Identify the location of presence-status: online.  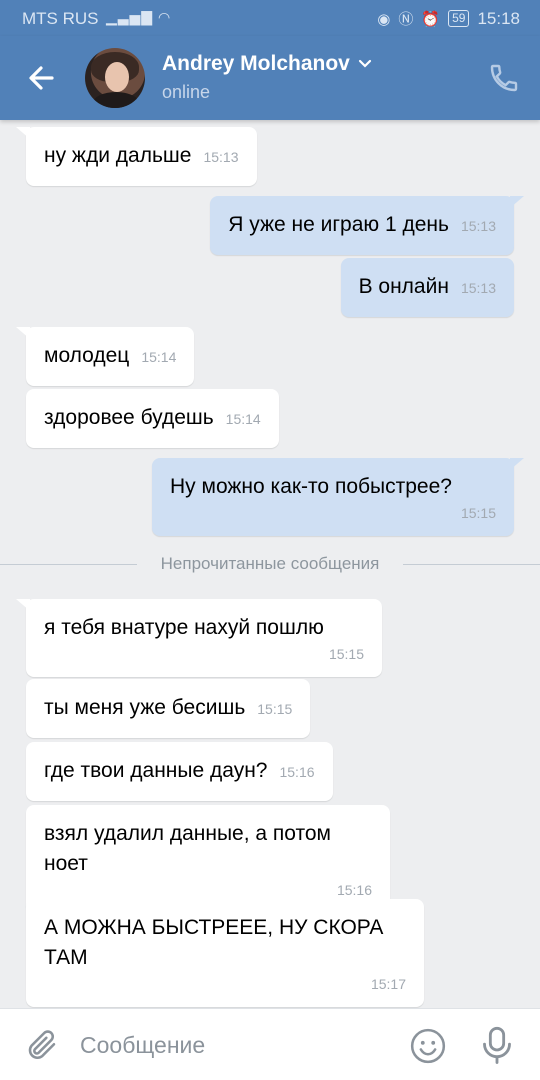
(186, 92).